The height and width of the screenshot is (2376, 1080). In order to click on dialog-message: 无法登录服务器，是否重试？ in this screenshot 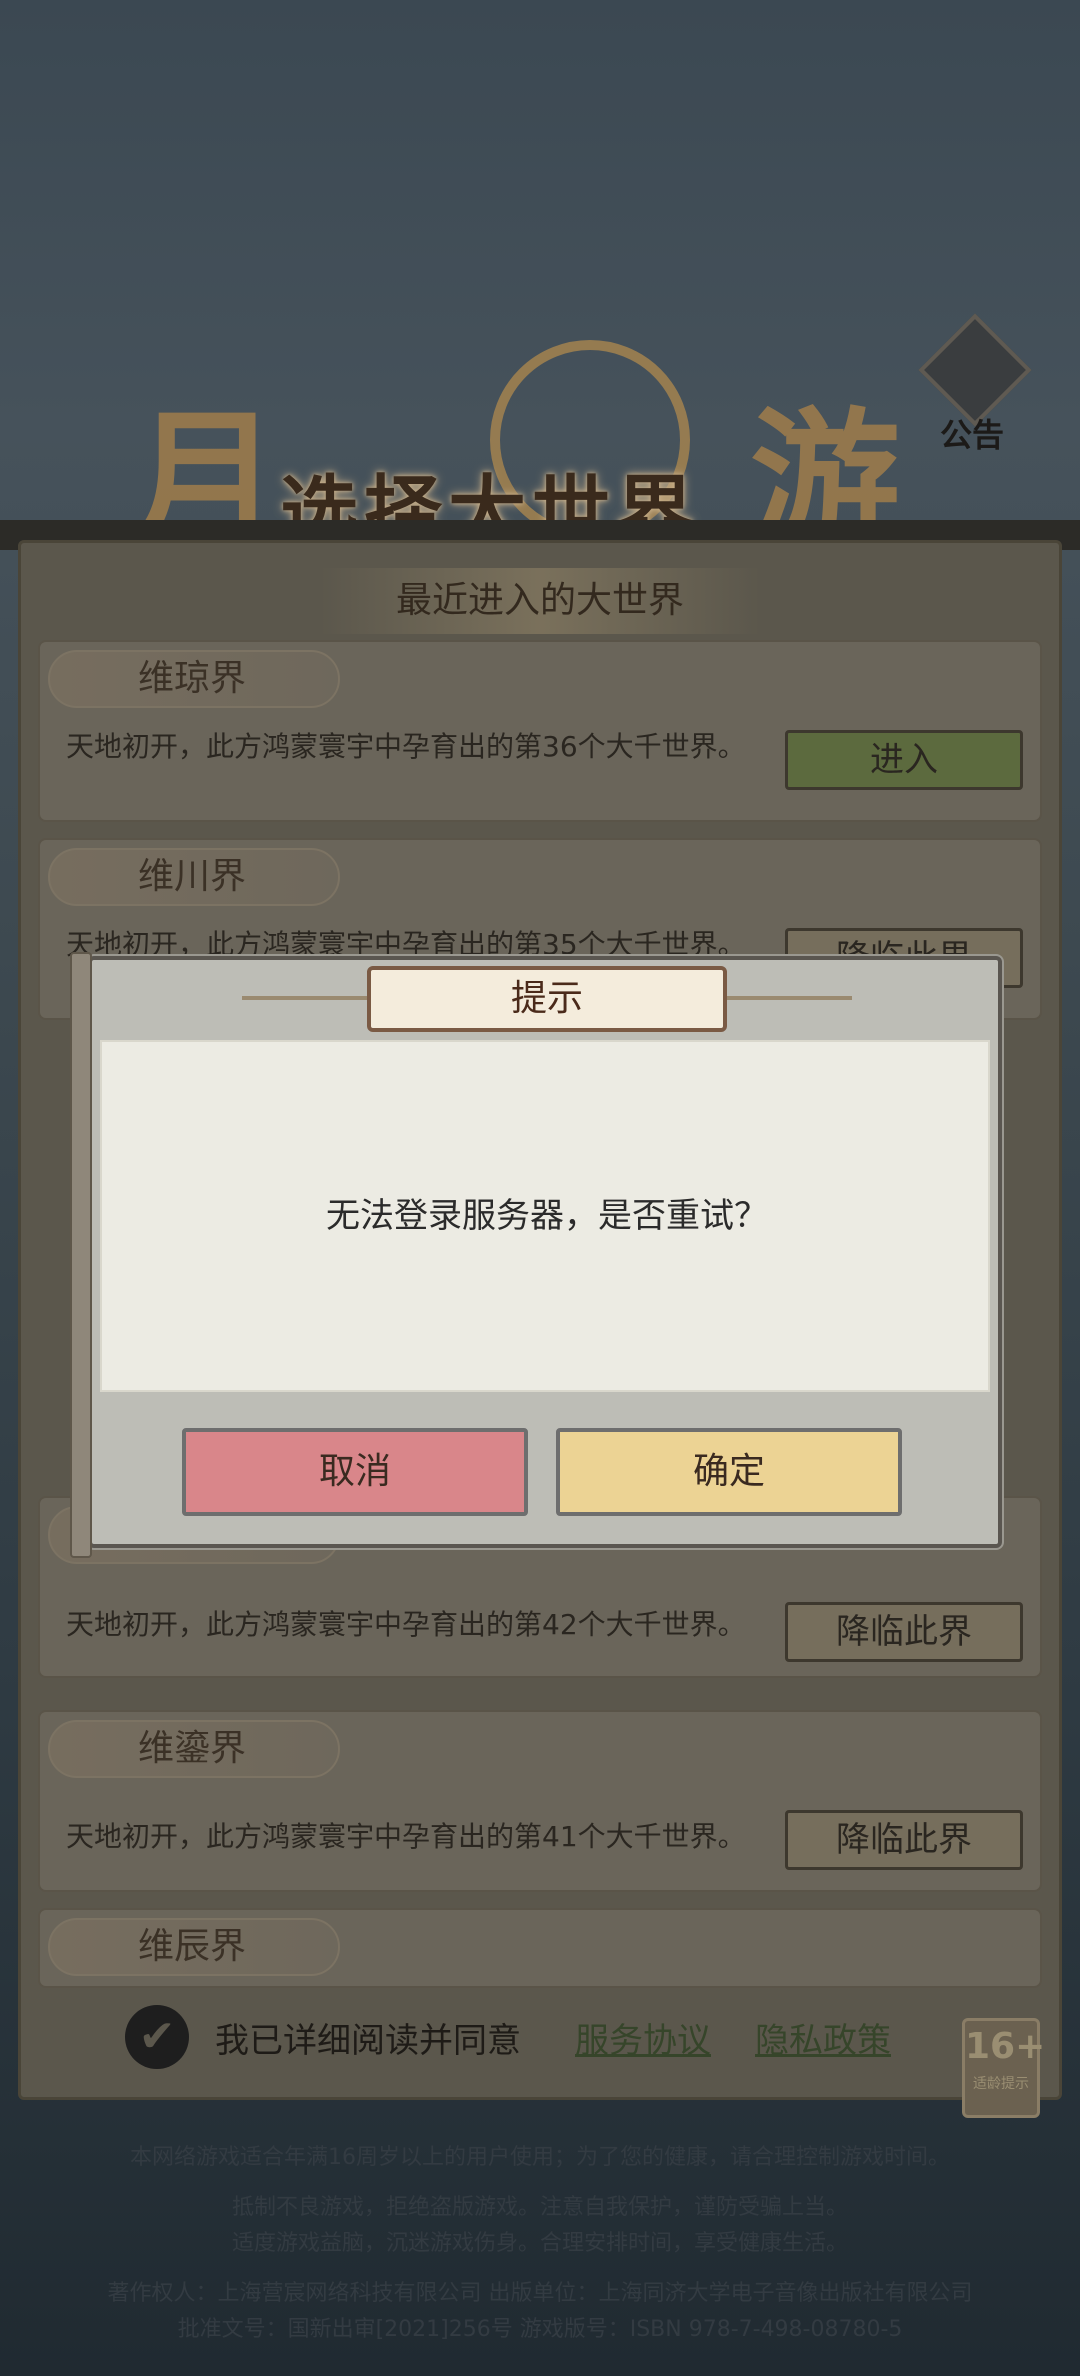, I will do `click(547, 1216)`.